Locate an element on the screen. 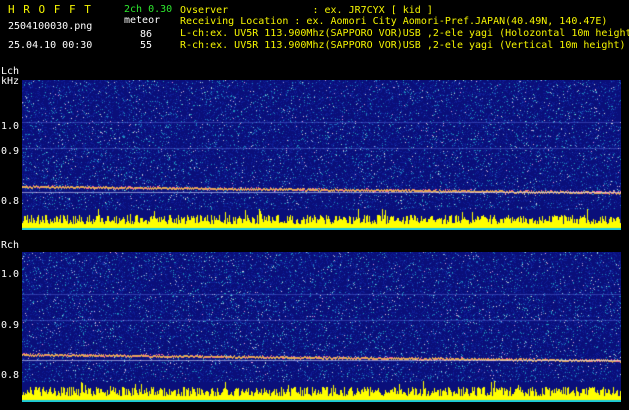 The image size is (629, 410). rch-label: Rch is located at coordinates (10, 245).